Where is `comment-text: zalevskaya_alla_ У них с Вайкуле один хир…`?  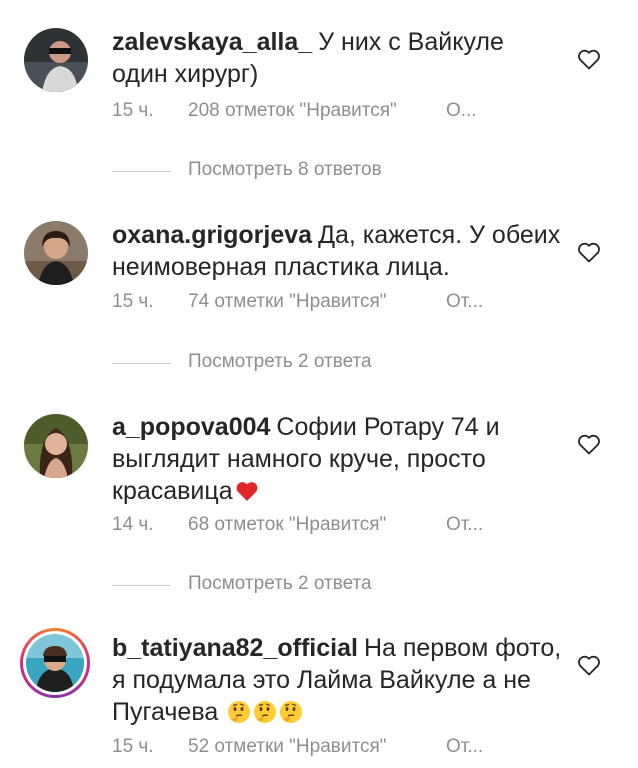 comment-text: zalevskaya_alla_ У них с Вайкуле один хир… is located at coordinates (337, 58).